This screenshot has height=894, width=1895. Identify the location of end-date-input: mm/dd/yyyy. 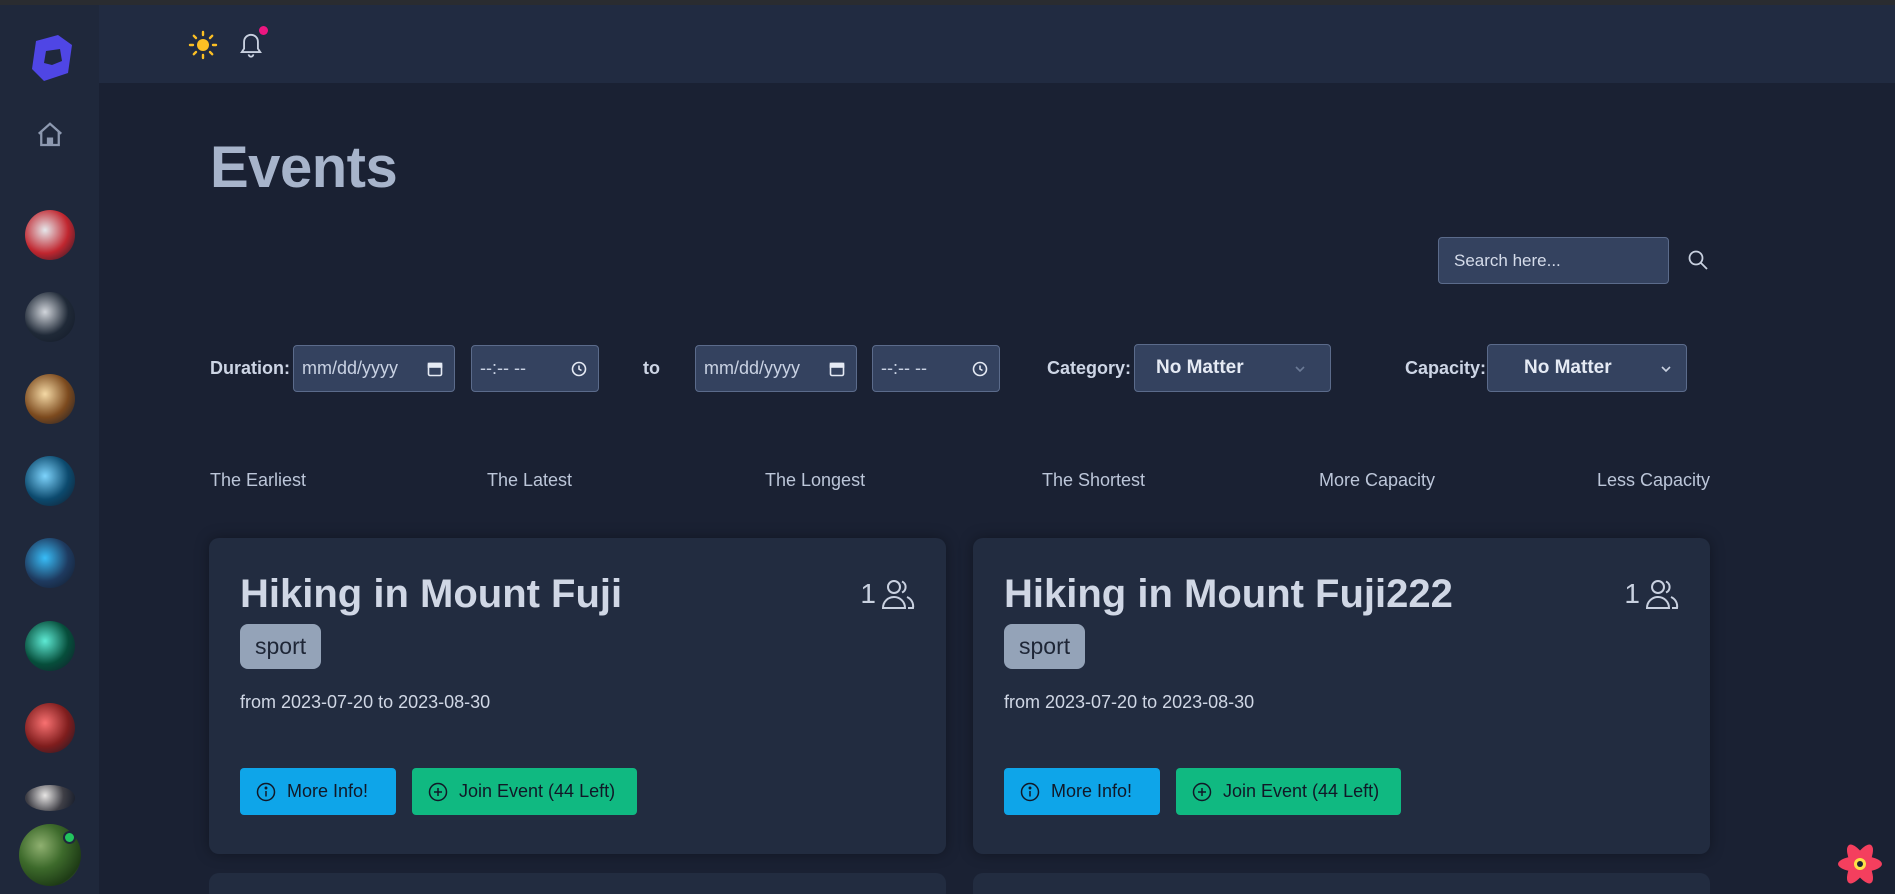
(776, 368).